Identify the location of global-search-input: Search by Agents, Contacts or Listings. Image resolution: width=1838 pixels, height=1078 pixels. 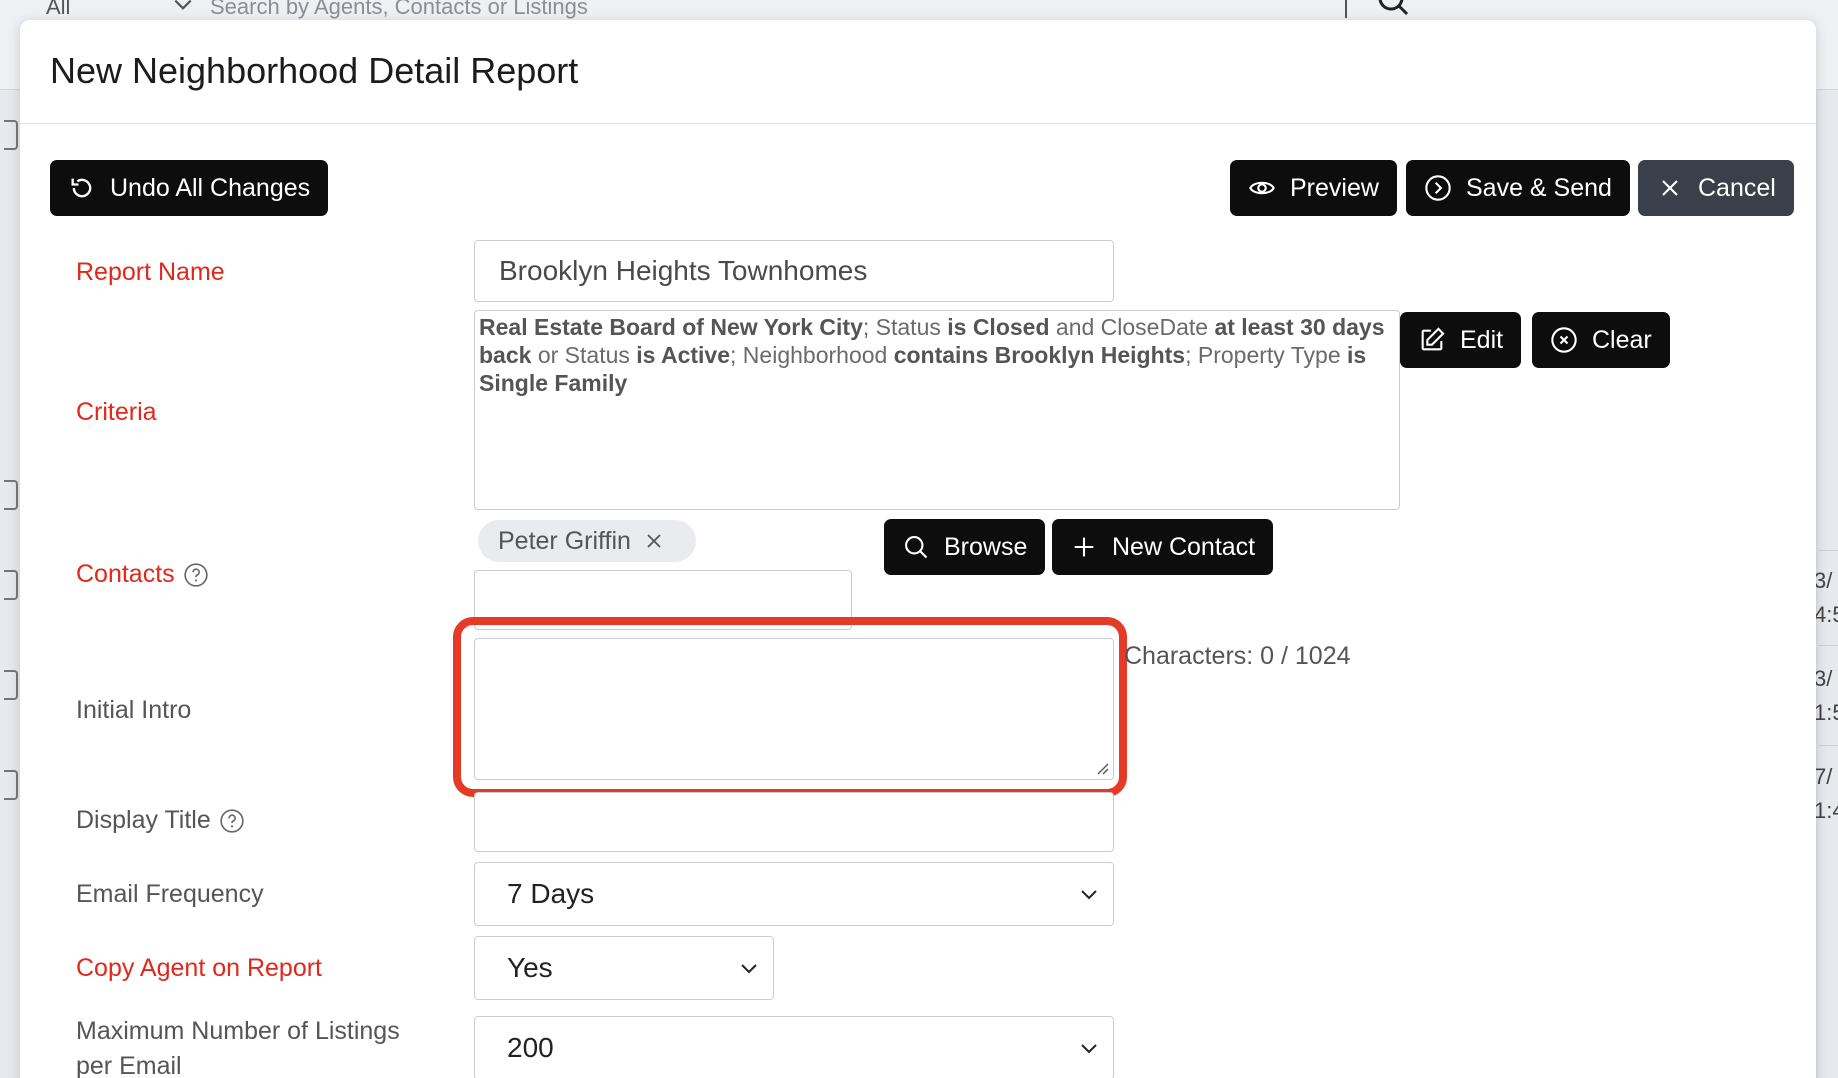
(399, 10).